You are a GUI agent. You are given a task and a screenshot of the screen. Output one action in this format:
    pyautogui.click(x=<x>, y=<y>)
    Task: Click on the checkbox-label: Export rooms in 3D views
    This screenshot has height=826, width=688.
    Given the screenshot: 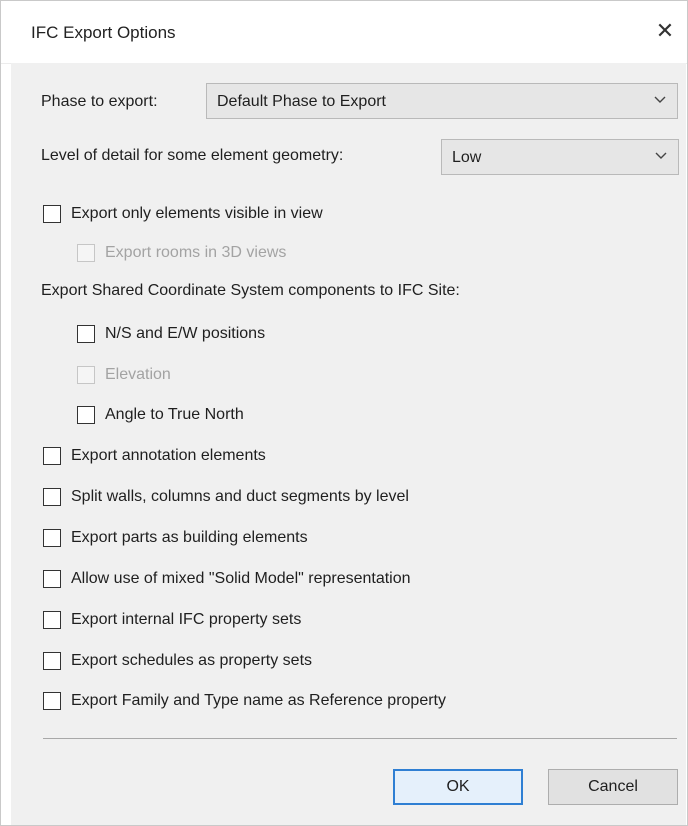 What is the action you would take?
    pyautogui.click(x=196, y=252)
    